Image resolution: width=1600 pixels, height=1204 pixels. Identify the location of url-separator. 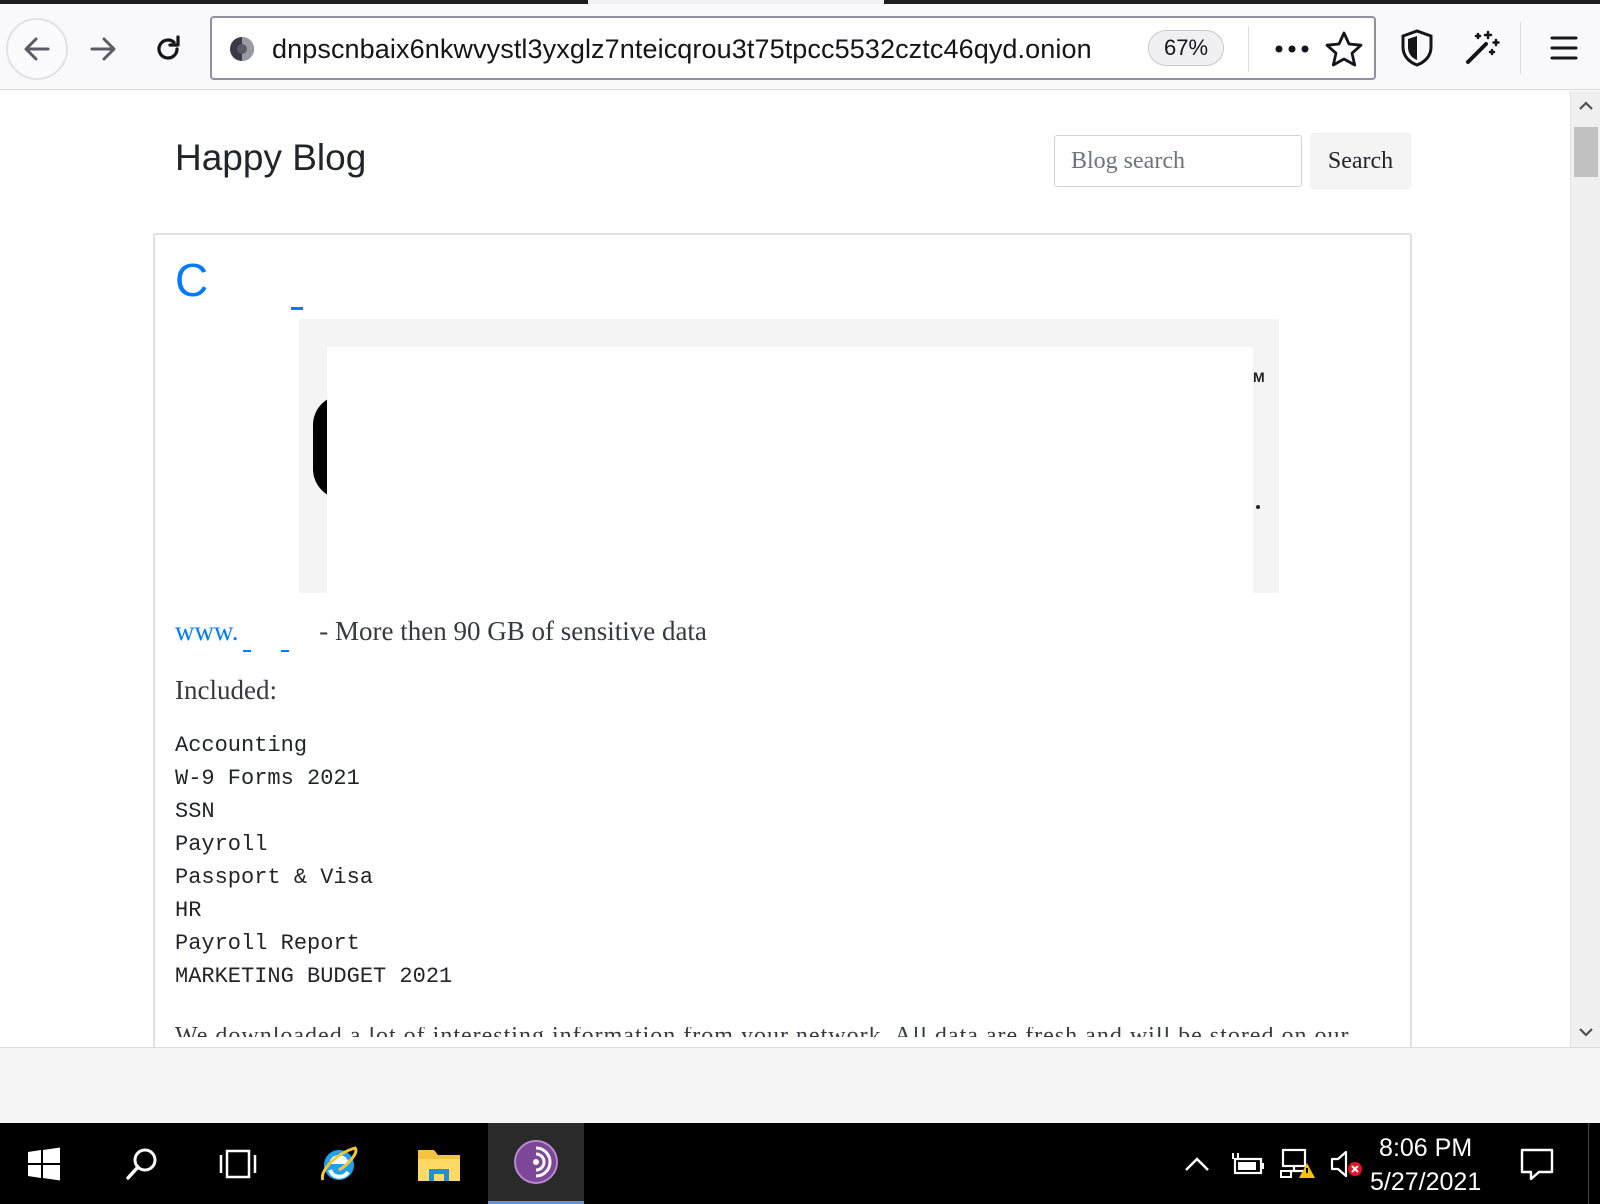
(1248, 49).